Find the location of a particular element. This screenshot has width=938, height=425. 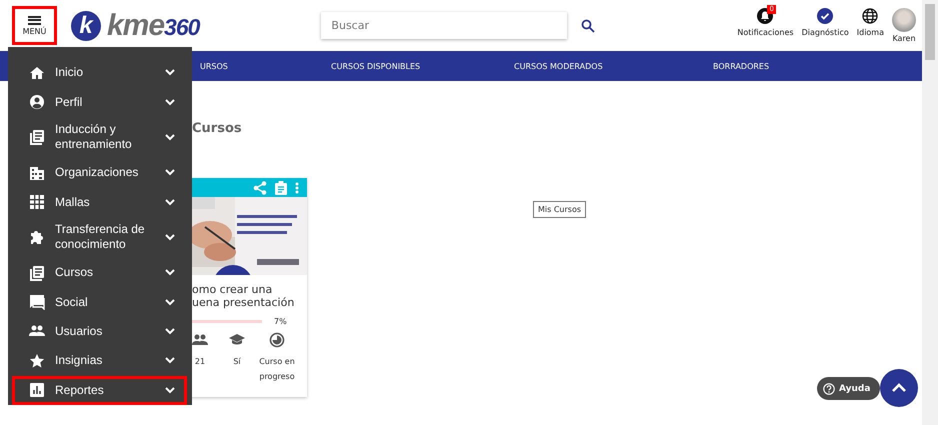

share-icon is located at coordinates (260, 187).